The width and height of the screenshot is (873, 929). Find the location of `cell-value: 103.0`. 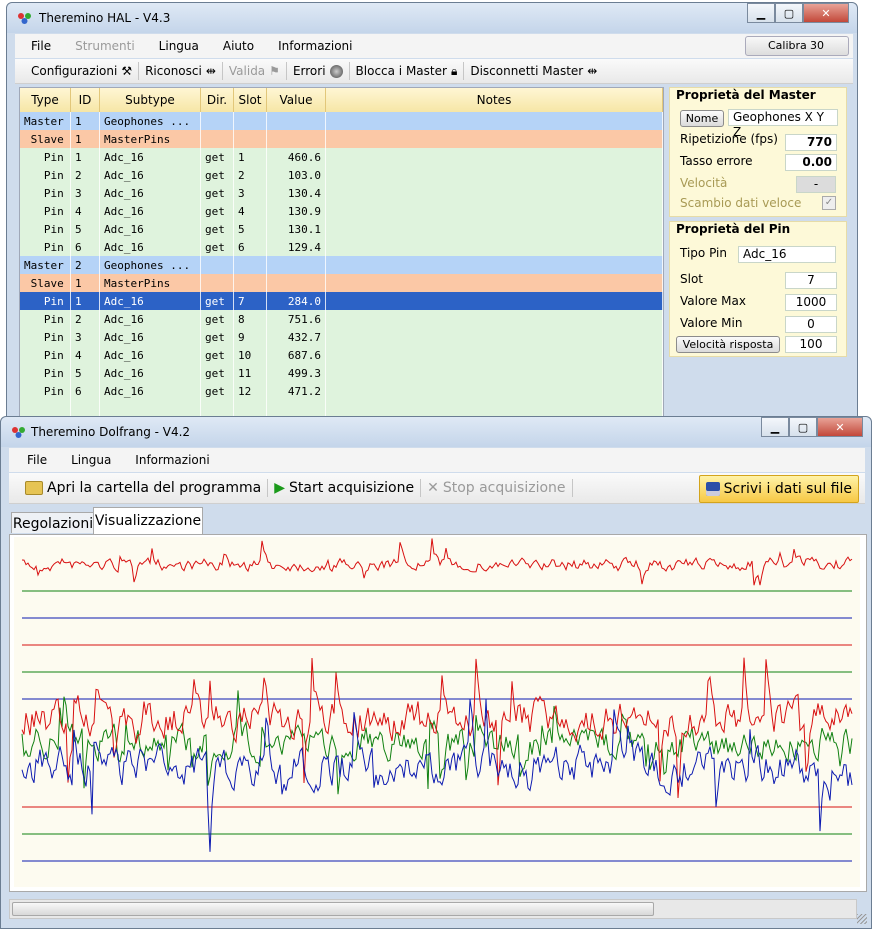

cell-value: 103.0 is located at coordinates (296, 175).